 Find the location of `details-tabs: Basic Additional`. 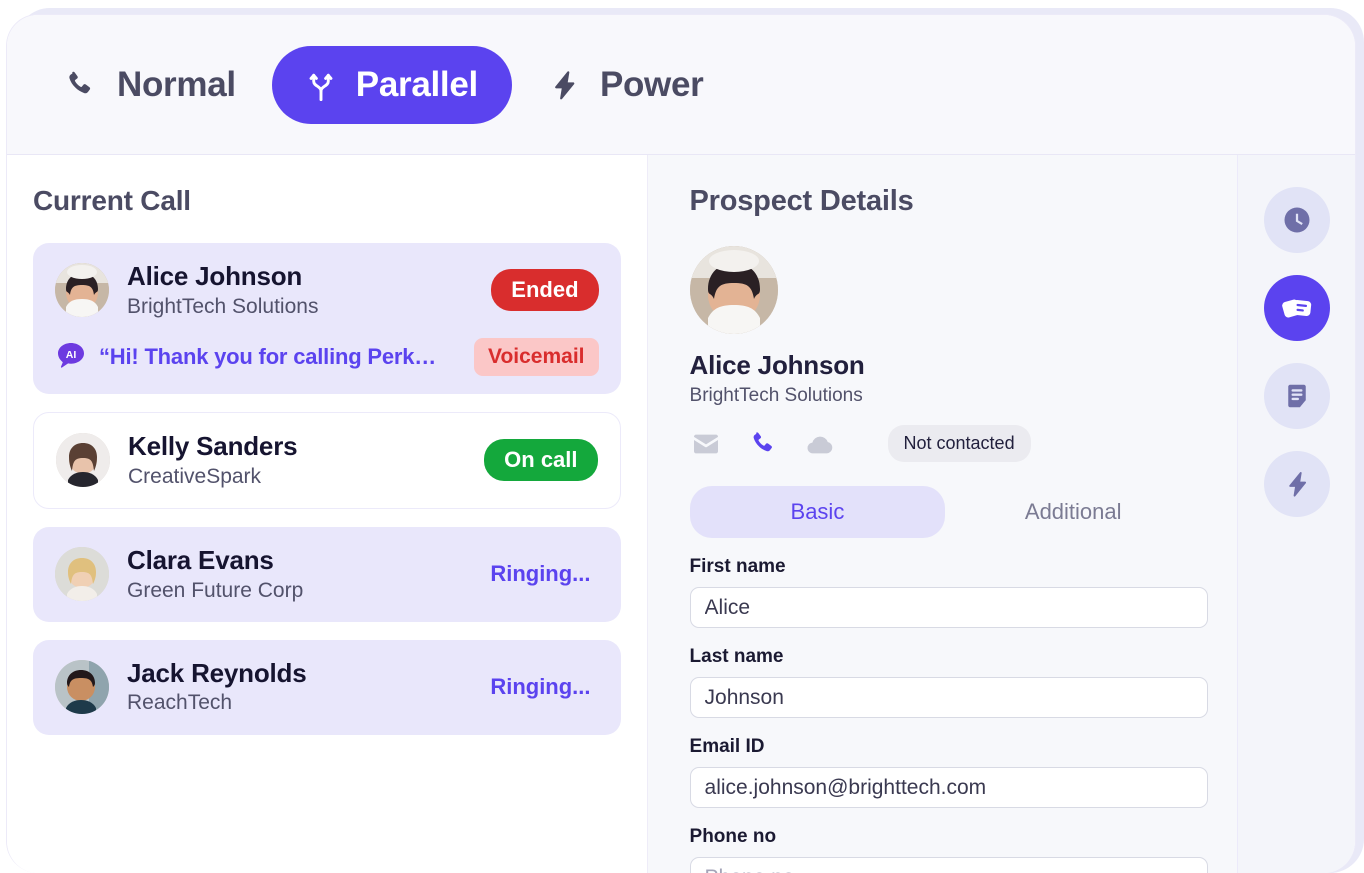

details-tabs: Basic Additional is located at coordinates (945, 512).